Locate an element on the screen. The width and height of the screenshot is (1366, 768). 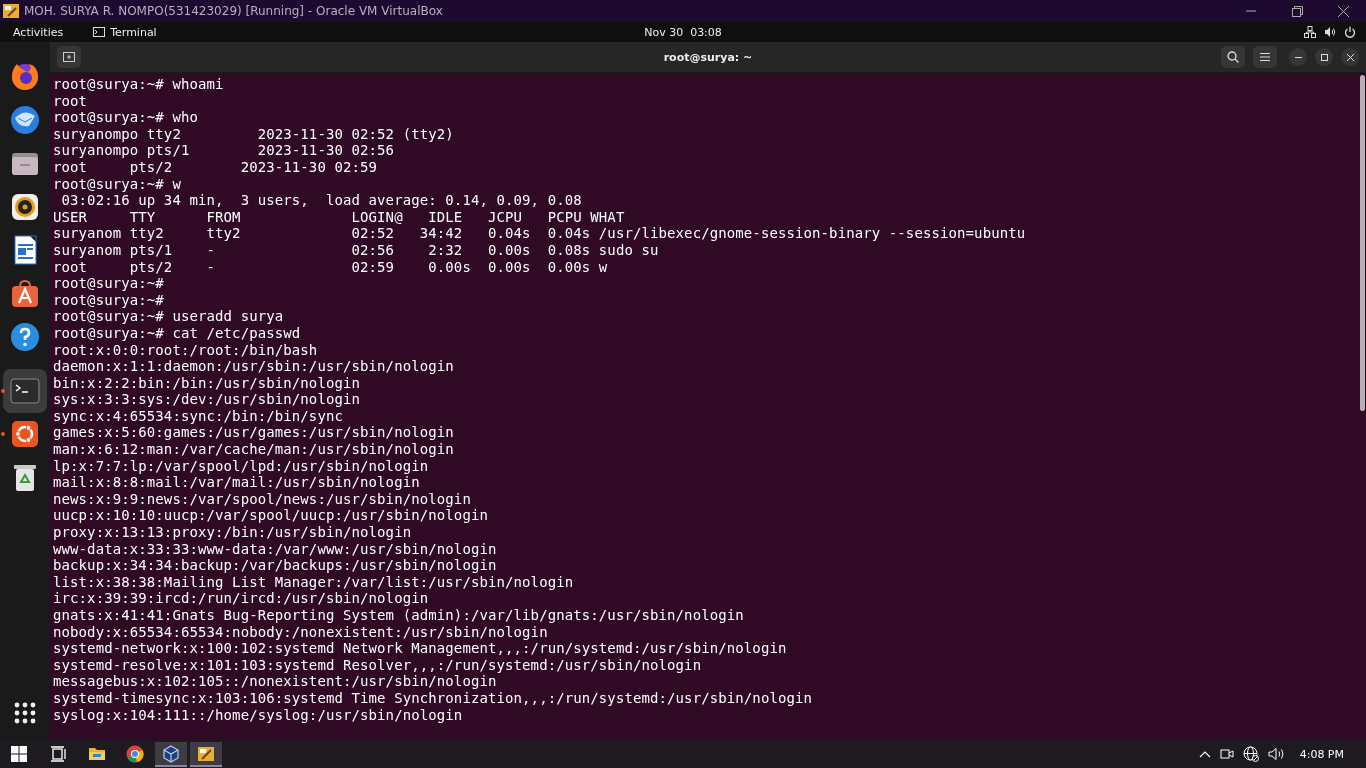
maximize-button is located at coordinates (1324, 57).